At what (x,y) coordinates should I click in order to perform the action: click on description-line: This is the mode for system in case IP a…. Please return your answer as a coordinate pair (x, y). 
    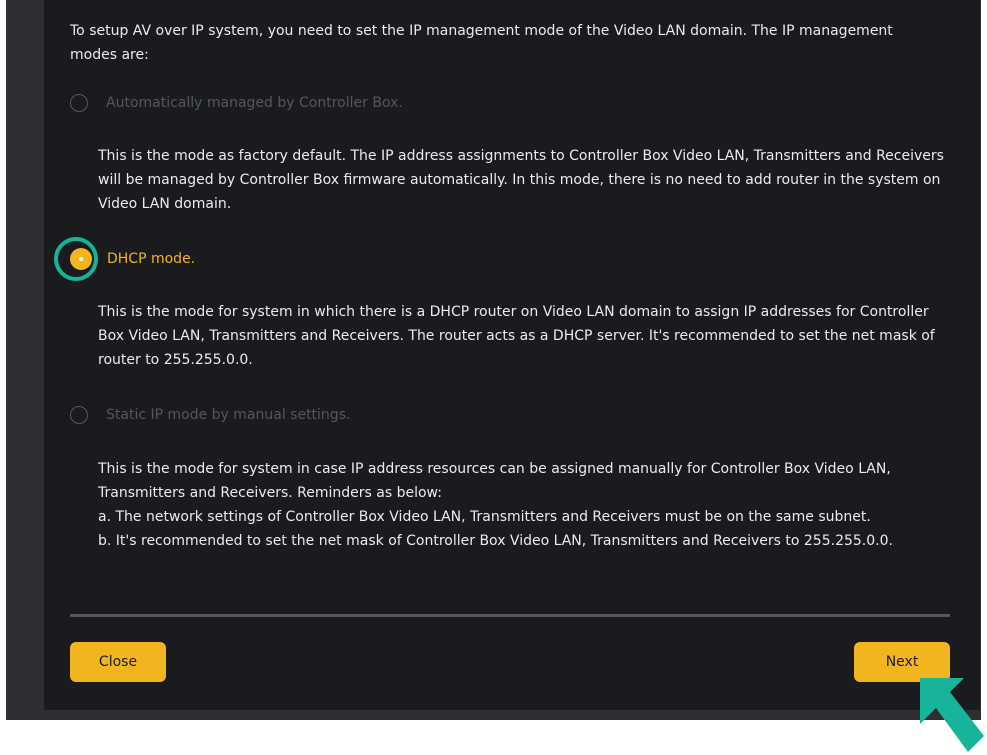
    Looking at the image, I should click on (494, 481).